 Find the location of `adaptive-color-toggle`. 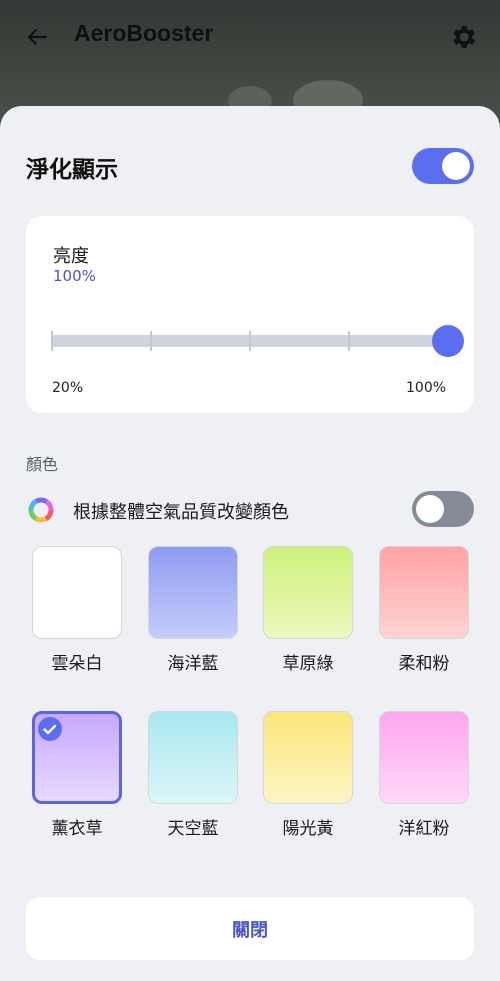

adaptive-color-toggle is located at coordinates (443, 509).